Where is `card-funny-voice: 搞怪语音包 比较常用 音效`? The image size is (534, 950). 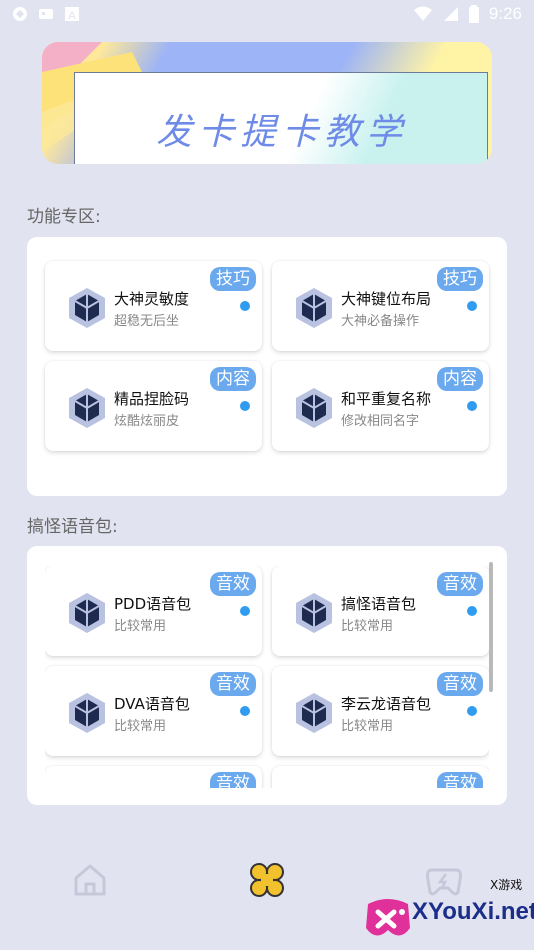
card-funny-voice: 搞怪语音包 比较常用 音效 is located at coordinates (380, 611).